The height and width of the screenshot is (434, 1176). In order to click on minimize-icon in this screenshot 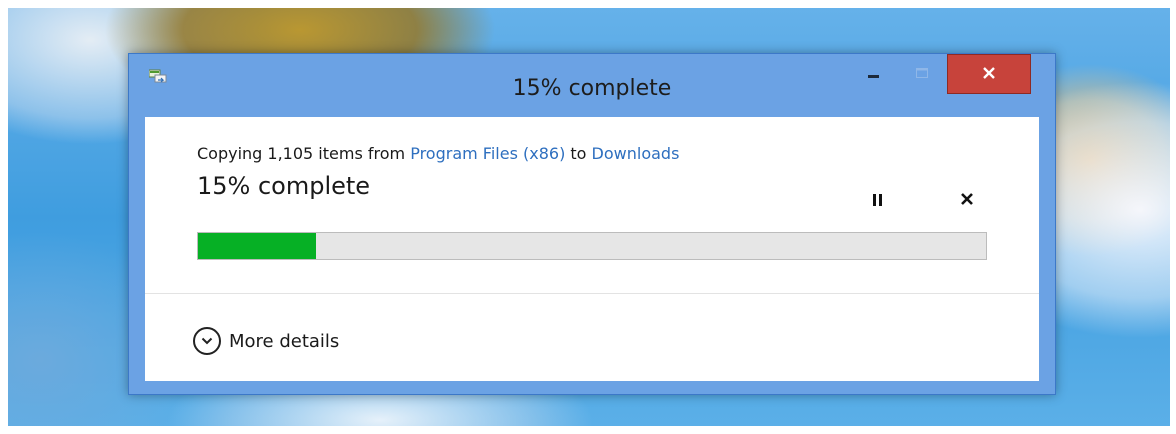, I will do `click(874, 74)`.